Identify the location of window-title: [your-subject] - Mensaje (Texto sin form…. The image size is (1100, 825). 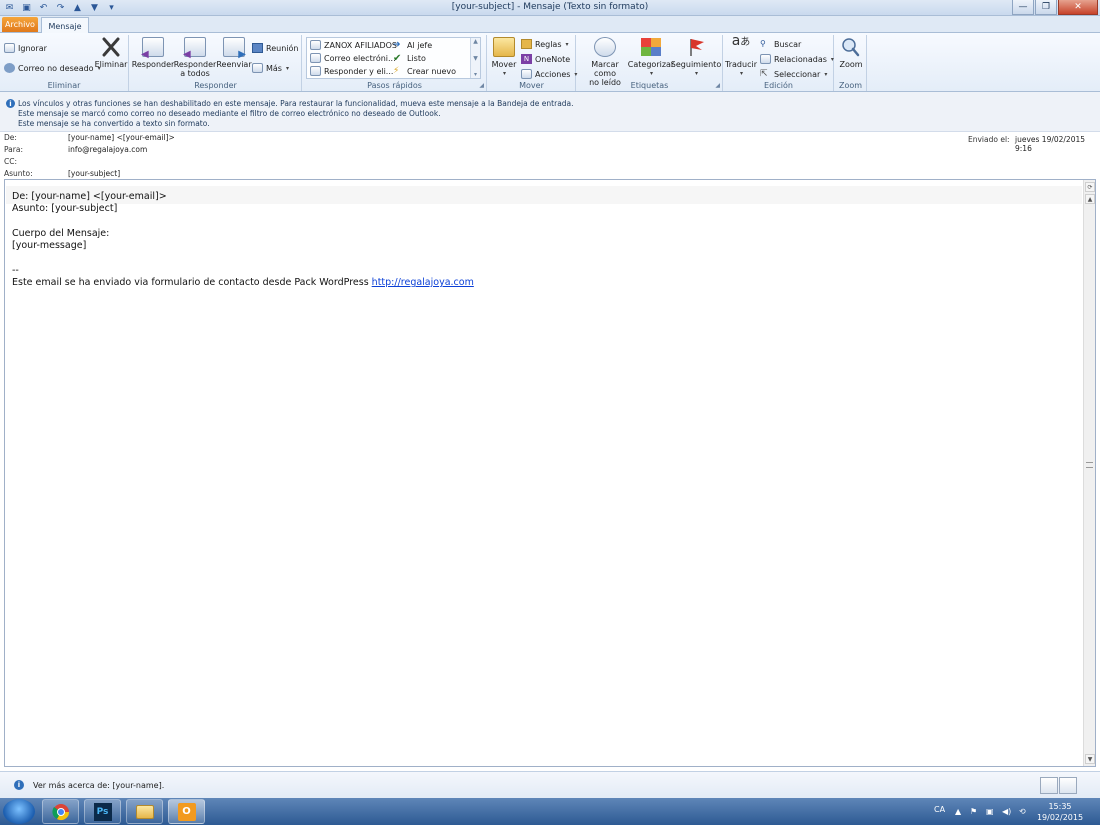
(550, 7).